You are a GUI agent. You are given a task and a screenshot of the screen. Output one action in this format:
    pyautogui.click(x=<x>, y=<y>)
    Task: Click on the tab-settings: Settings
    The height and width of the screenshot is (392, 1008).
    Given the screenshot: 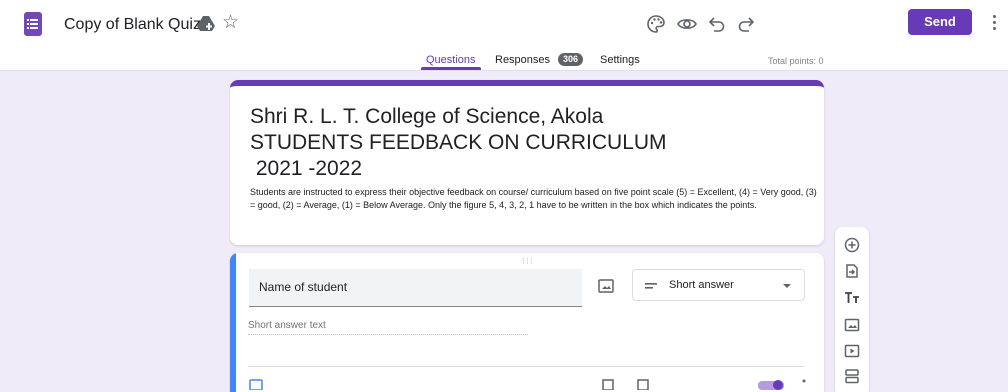 What is the action you would take?
    pyautogui.click(x=620, y=60)
    